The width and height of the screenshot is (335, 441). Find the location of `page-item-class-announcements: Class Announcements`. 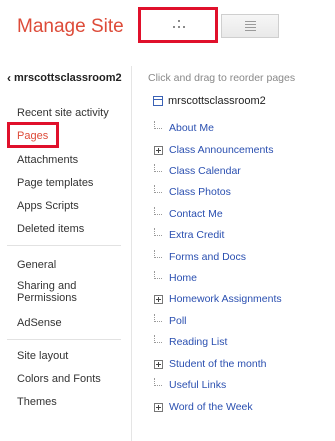

page-item-class-announcements: Class Announcements is located at coordinates (213, 150).